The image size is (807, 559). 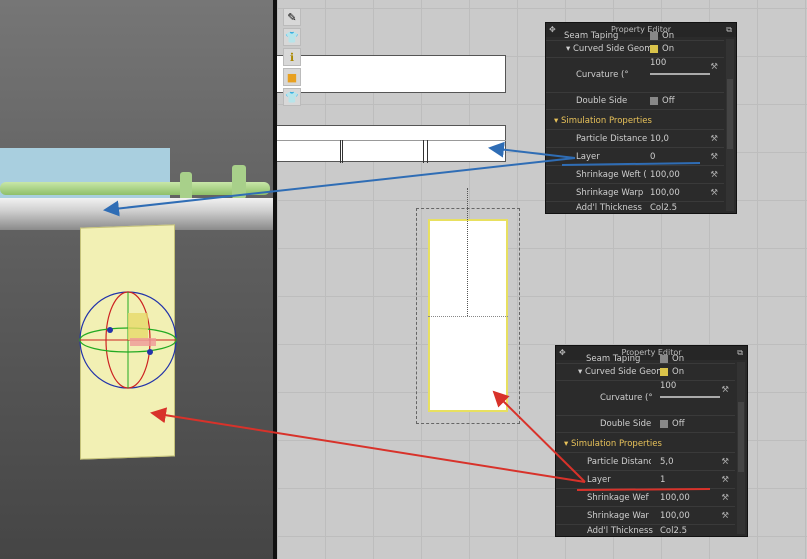 I want to click on layer-value: 1, so click(x=662, y=480).